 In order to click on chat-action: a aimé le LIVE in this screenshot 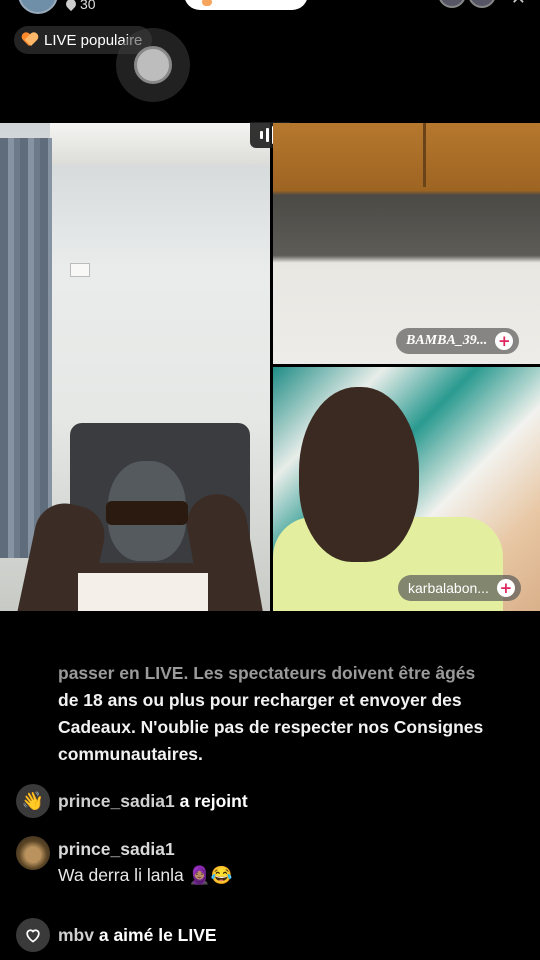, I will do `click(157, 935)`.